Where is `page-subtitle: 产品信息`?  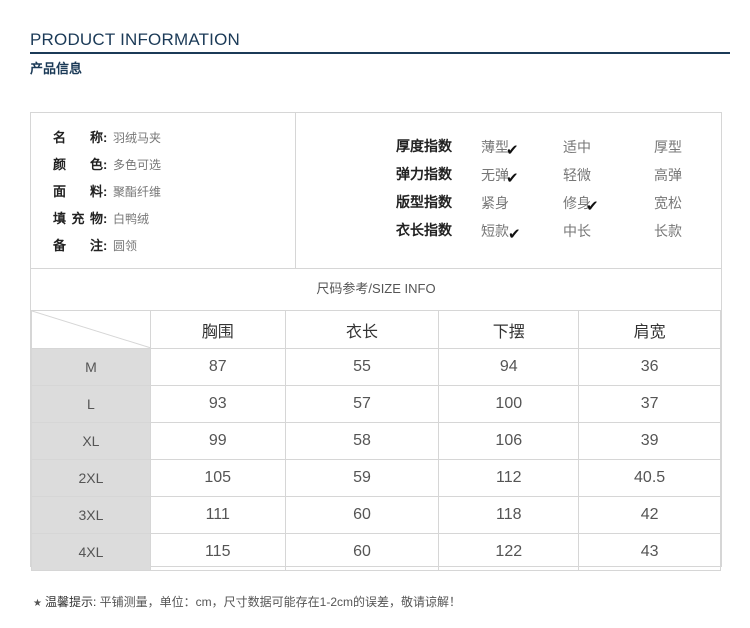 page-subtitle: 产品信息 is located at coordinates (56, 68).